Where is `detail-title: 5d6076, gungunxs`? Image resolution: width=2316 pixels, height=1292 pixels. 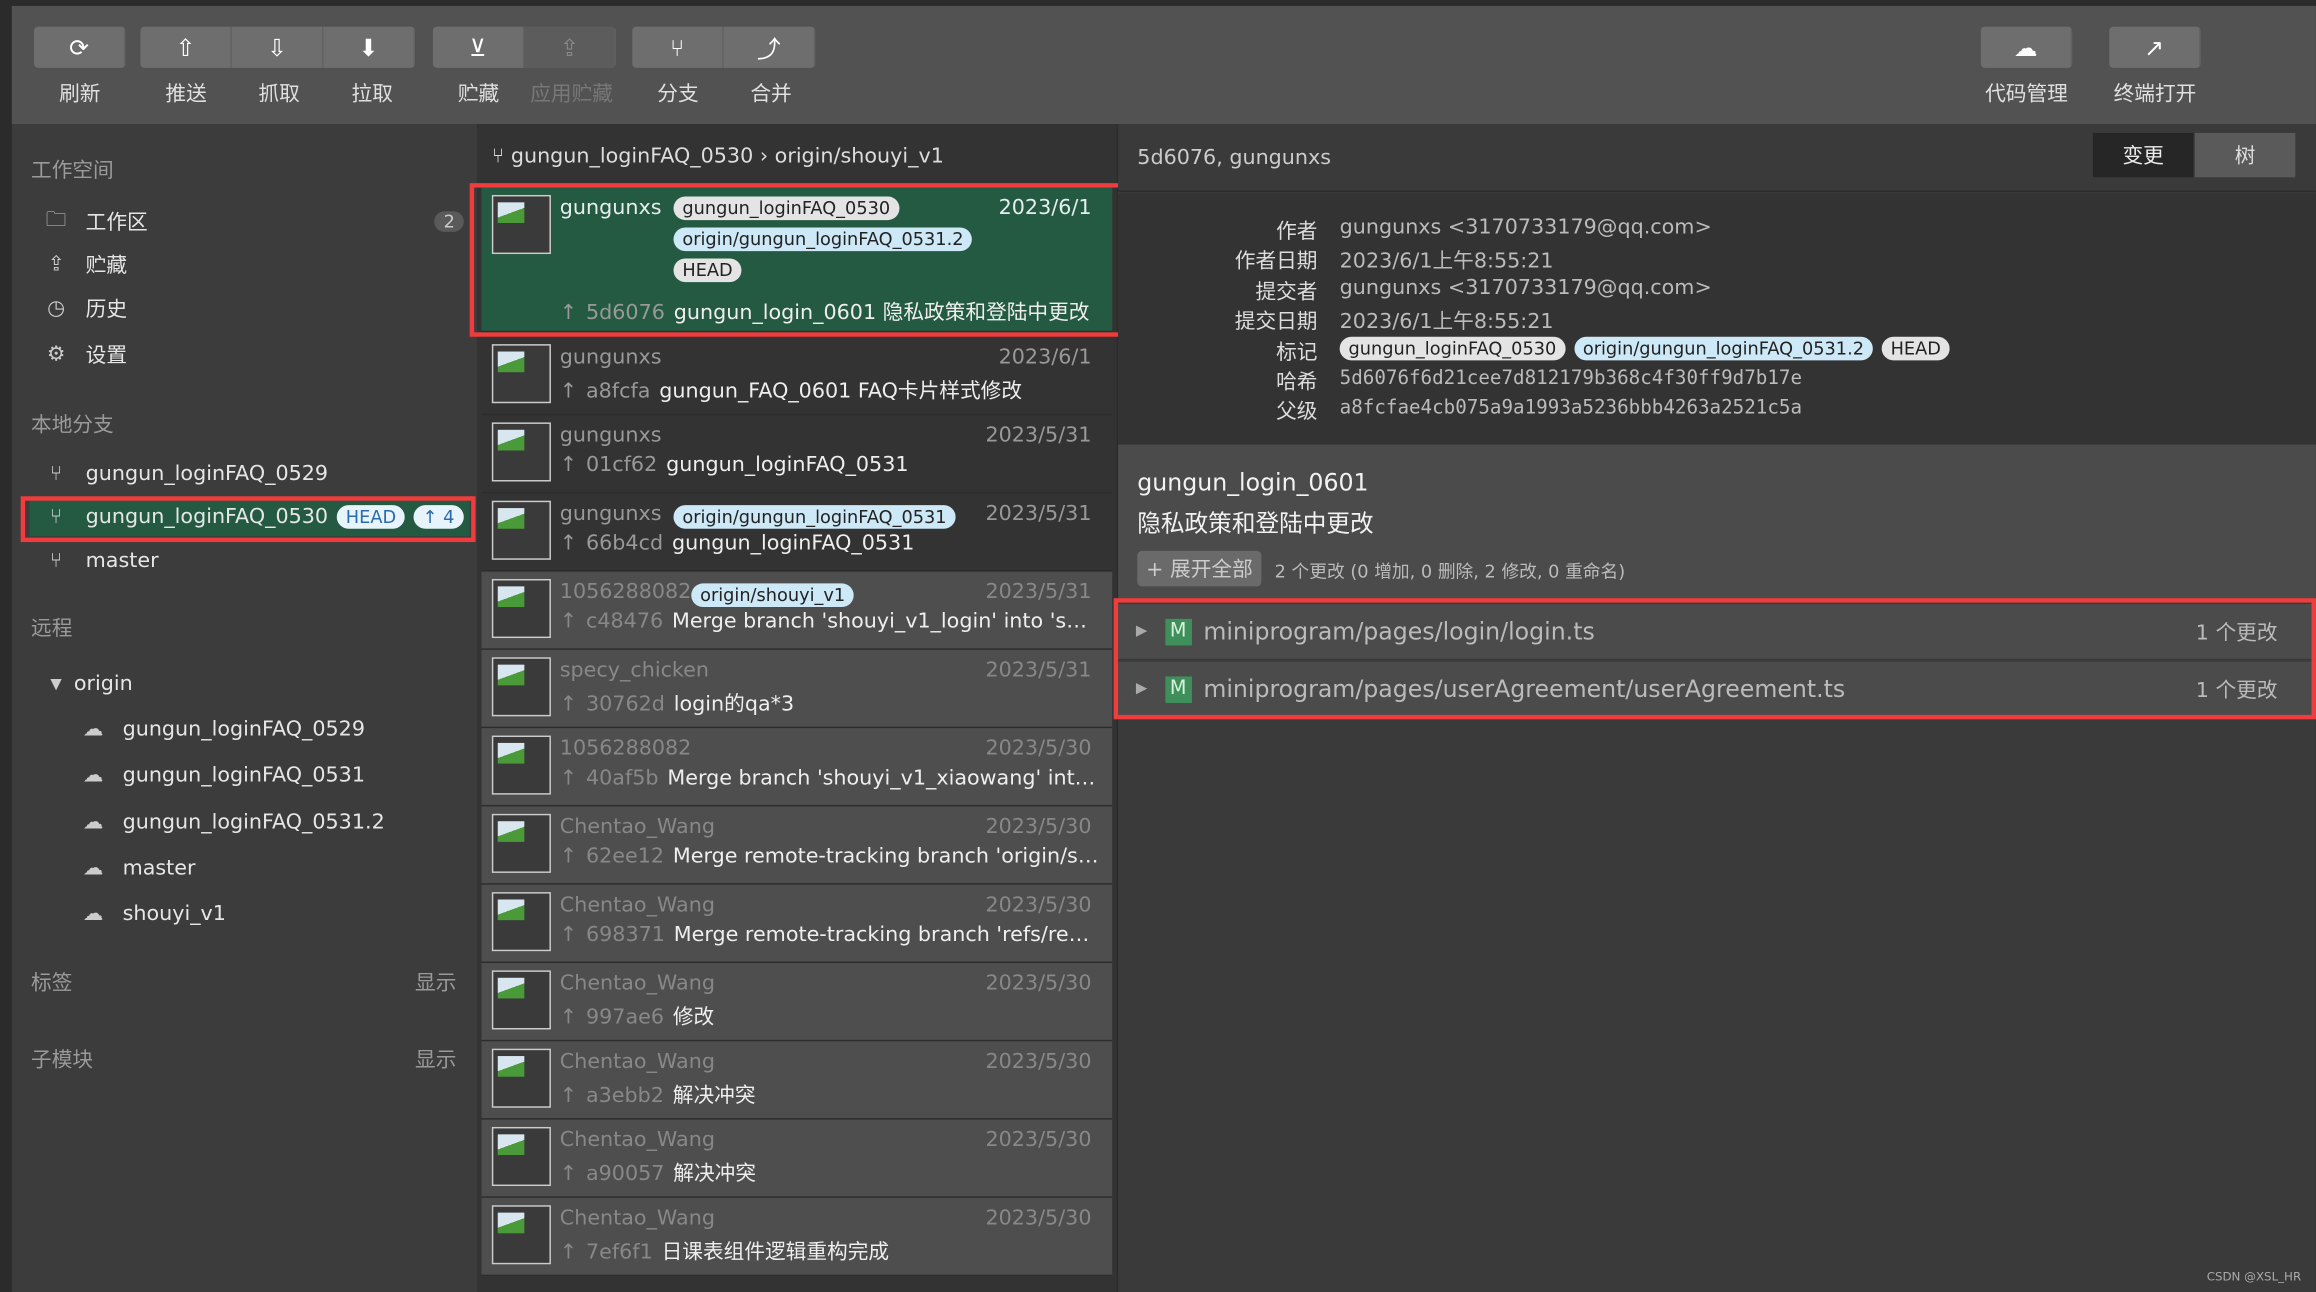
detail-title: 5d6076, gungunxs is located at coordinates (1234, 158).